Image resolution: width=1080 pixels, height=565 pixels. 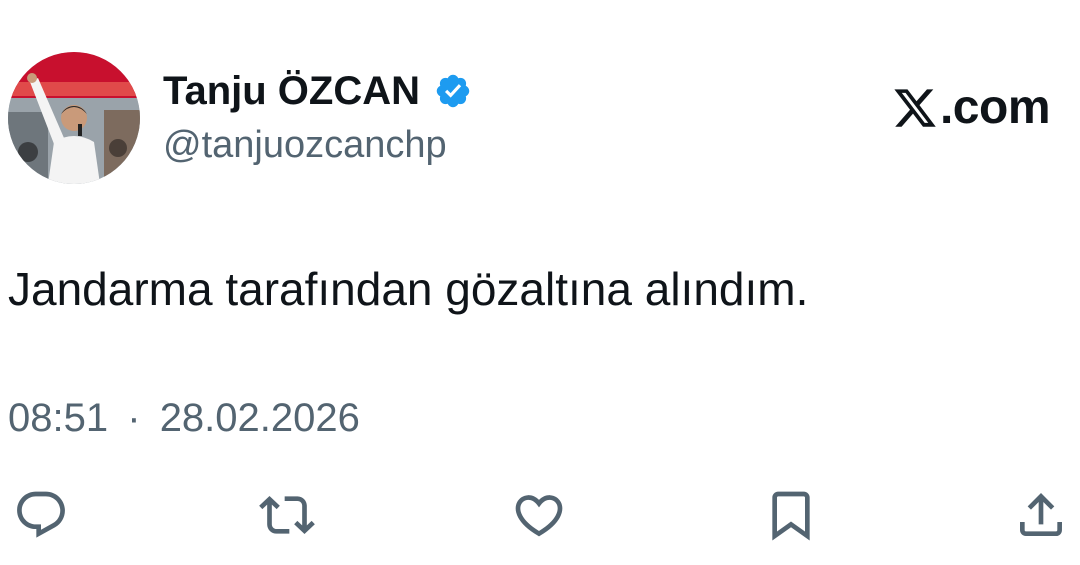 I want to click on bookmark-button, so click(x=791, y=515).